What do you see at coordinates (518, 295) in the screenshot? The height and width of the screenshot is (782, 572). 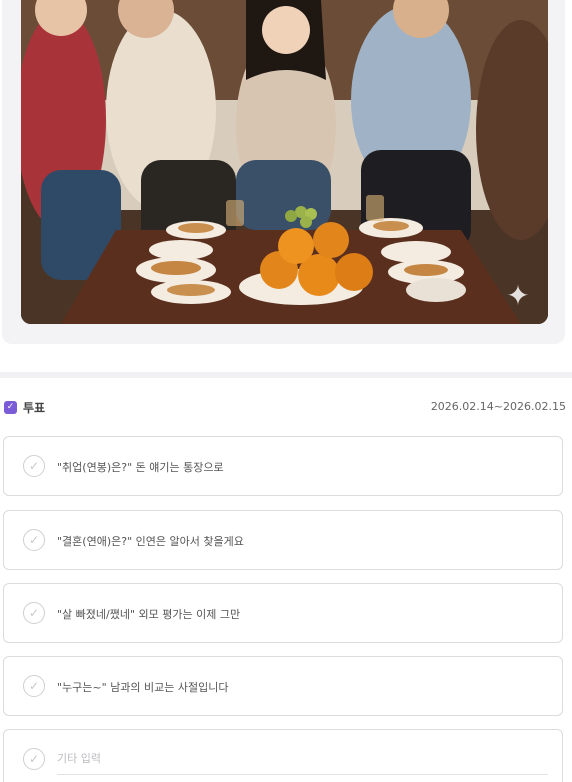 I see `sparkle-icon: ✦` at bounding box center [518, 295].